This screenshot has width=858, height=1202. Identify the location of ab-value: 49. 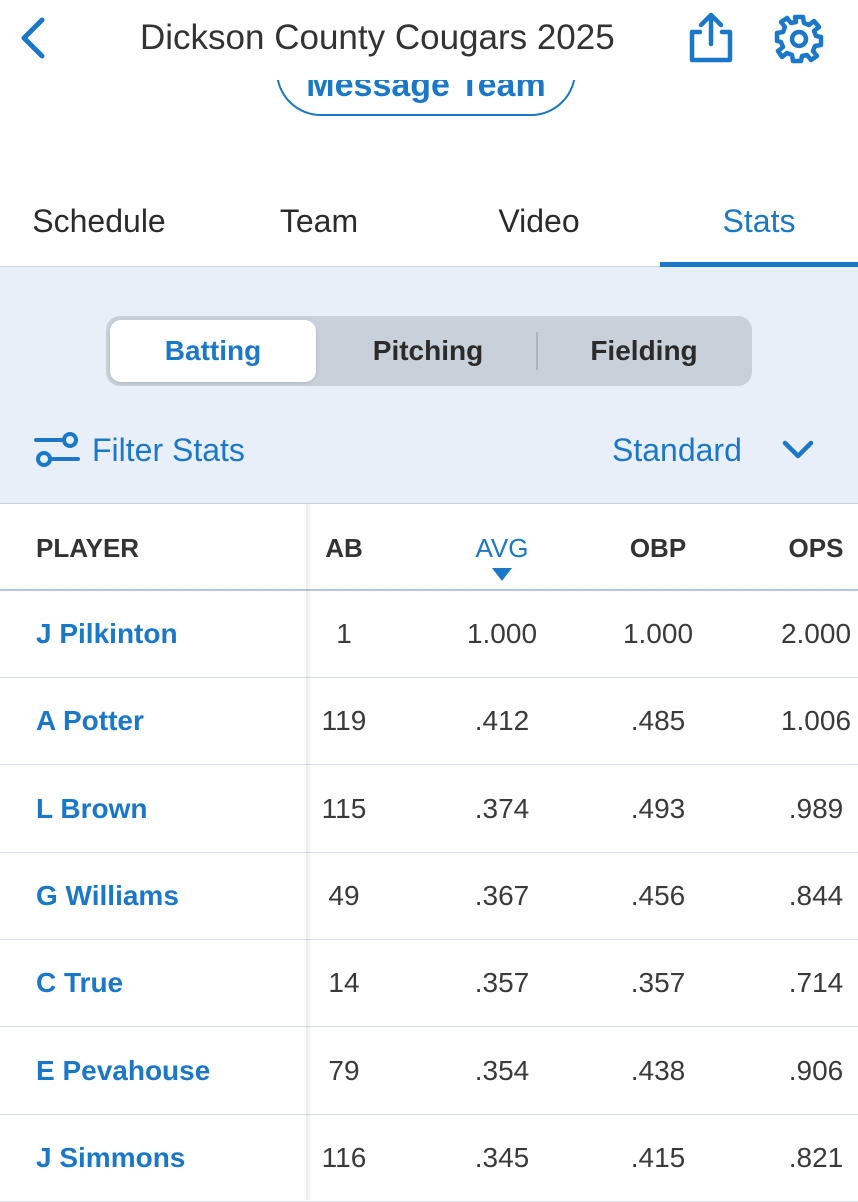
(344, 895).